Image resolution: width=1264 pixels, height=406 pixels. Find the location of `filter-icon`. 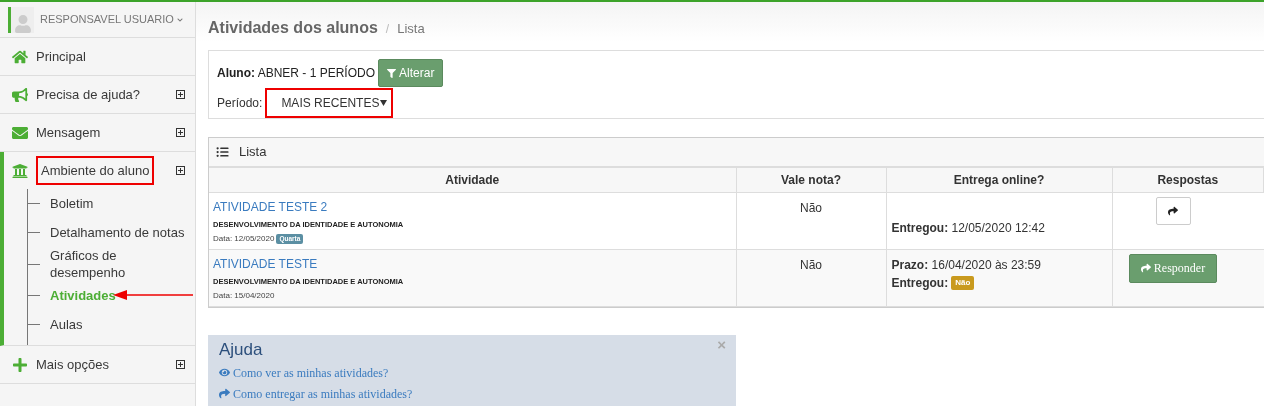

filter-icon is located at coordinates (392, 73).